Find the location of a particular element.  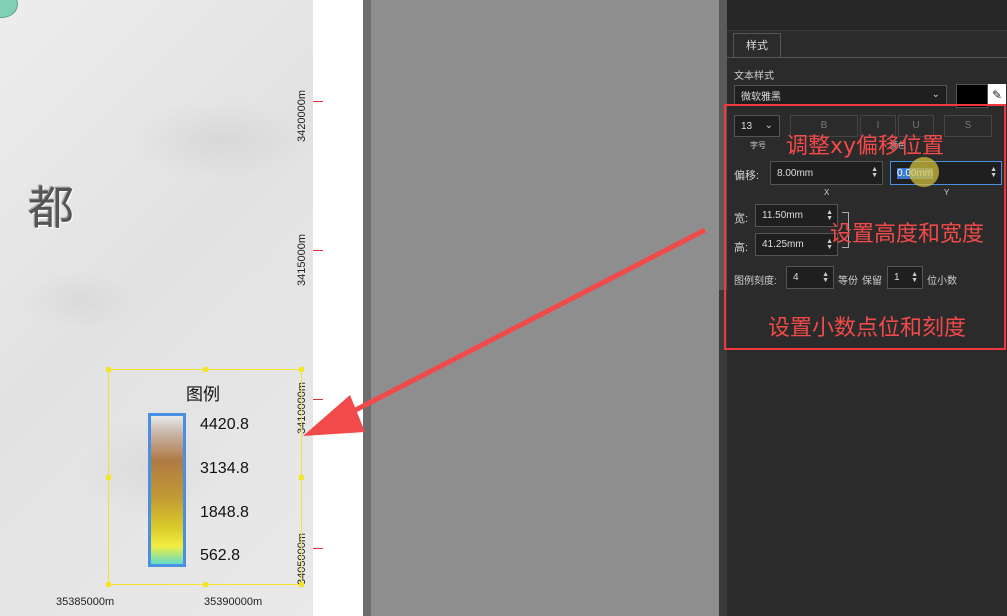

text-style-label: 文本样式 is located at coordinates (754, 76).